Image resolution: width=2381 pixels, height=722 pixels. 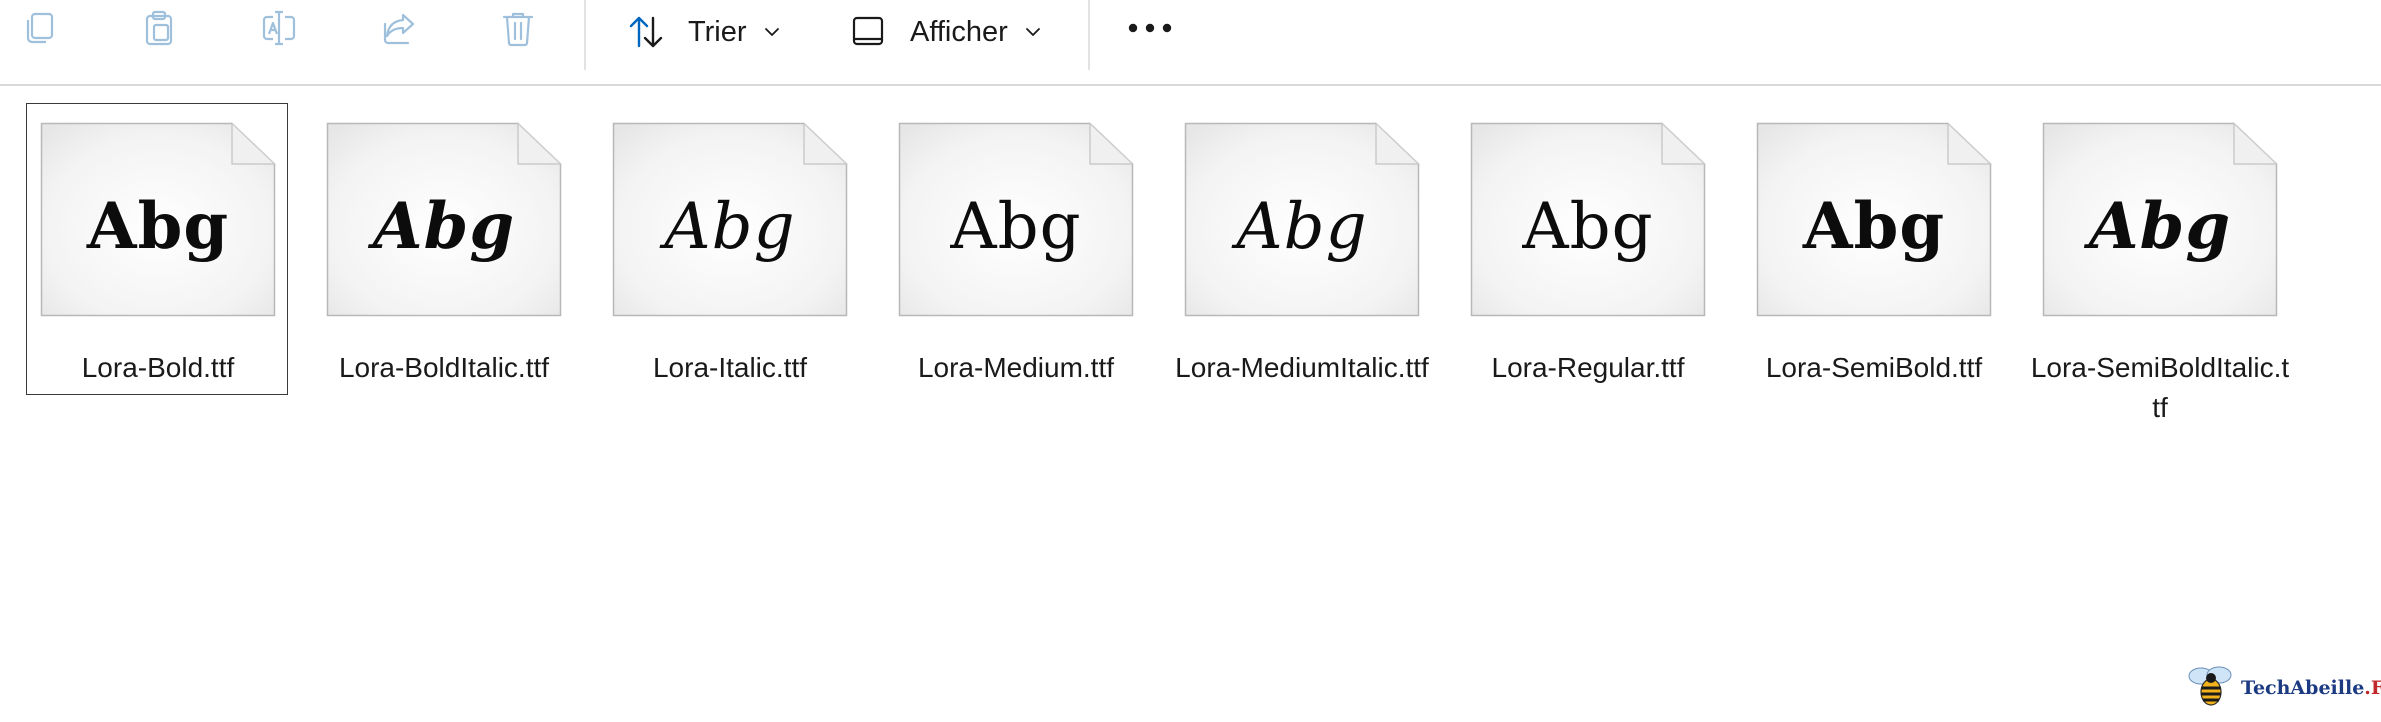 I want to click on watermark: TechAbeille.FR, so click(x=2282, y=688).